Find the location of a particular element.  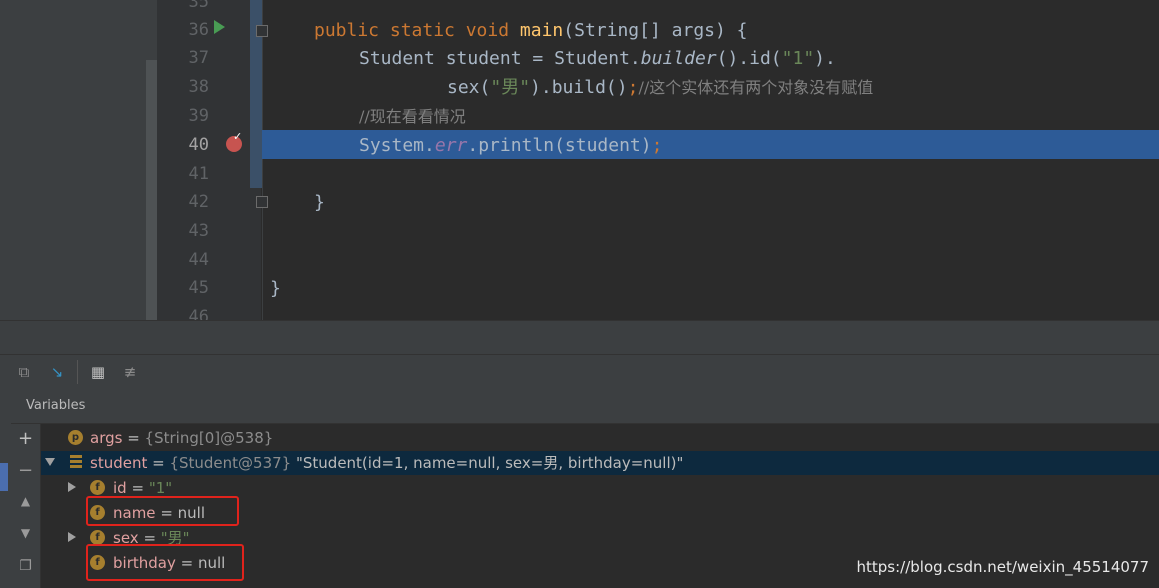

remove-watch-icon: − is located at coordinates (25, 470).